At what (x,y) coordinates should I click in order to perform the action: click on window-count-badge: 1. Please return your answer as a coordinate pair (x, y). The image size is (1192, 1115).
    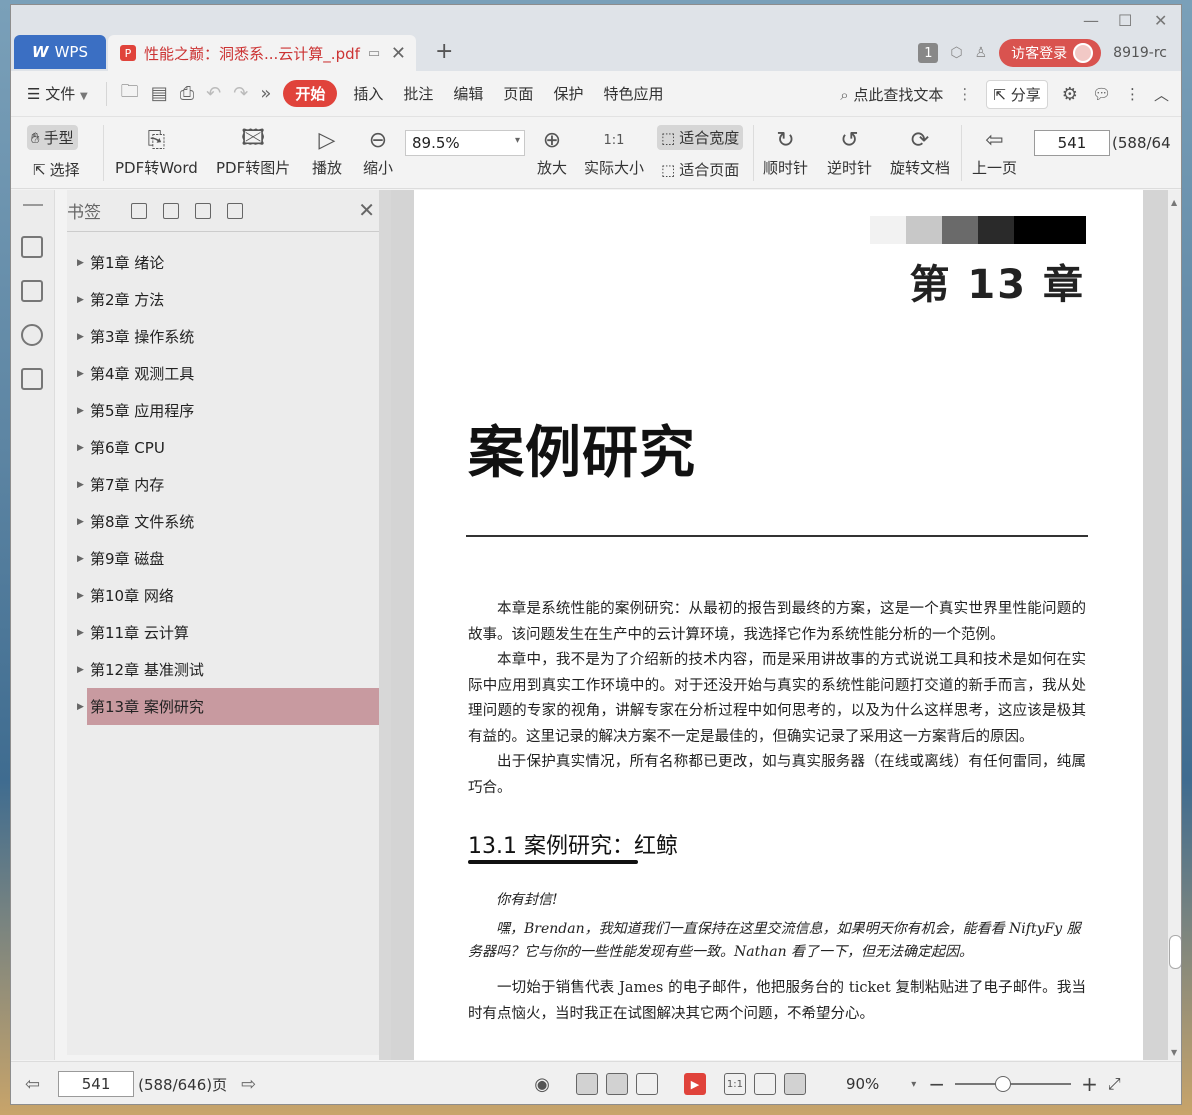
    Looking at the image, I should click on (928, 53).